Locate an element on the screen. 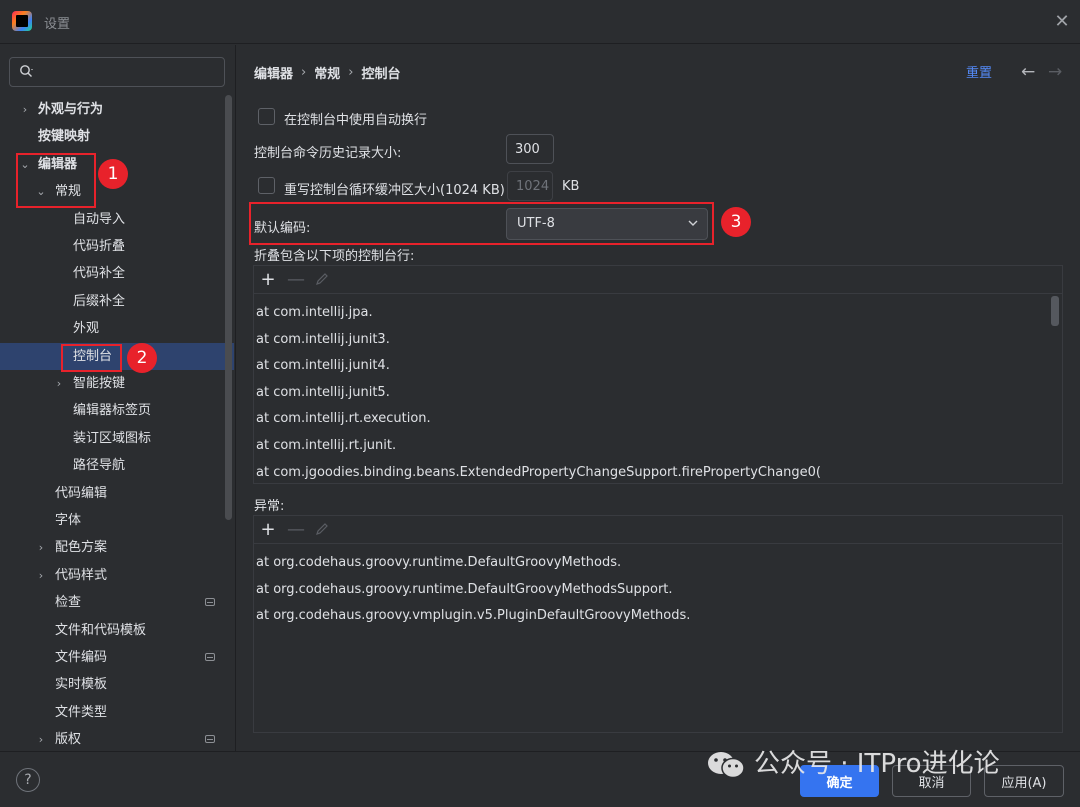  annotation-box-editor is located at coordinates (56, 180).